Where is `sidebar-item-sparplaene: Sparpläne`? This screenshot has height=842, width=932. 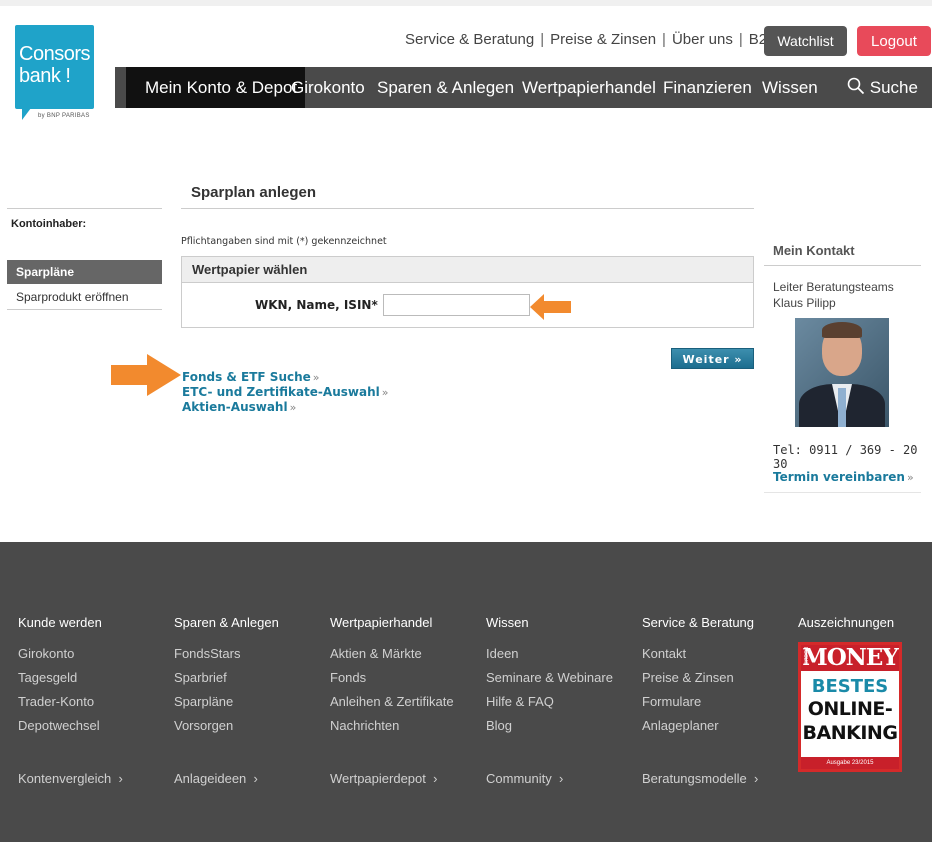 sidebar-item-sparplaene: Sparpläne is located at coordinates (84, 272).